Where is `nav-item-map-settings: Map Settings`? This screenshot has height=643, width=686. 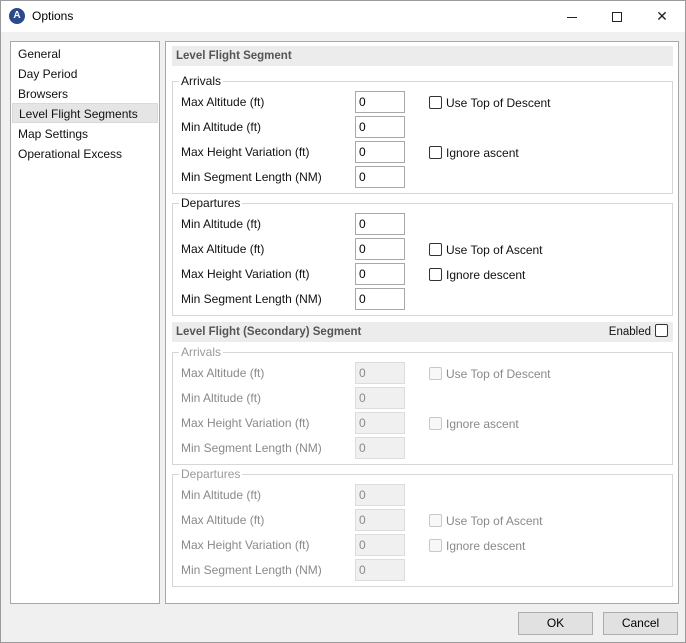
nav-item-map-settings: Map Settings is located at coordinates (85, 134).